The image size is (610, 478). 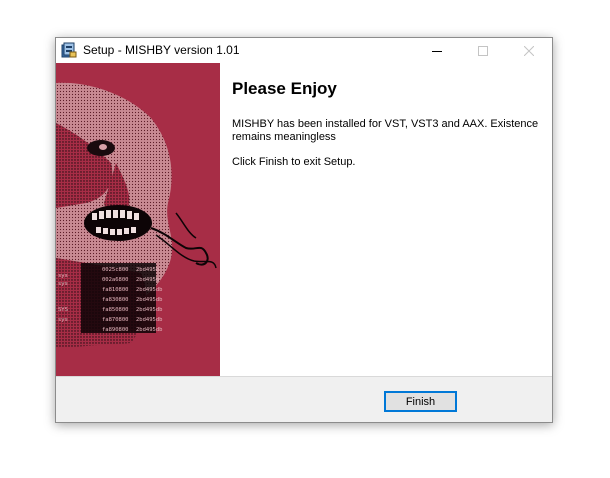 I want to click on hex-value: fa870800, so click(x=115, y=320).